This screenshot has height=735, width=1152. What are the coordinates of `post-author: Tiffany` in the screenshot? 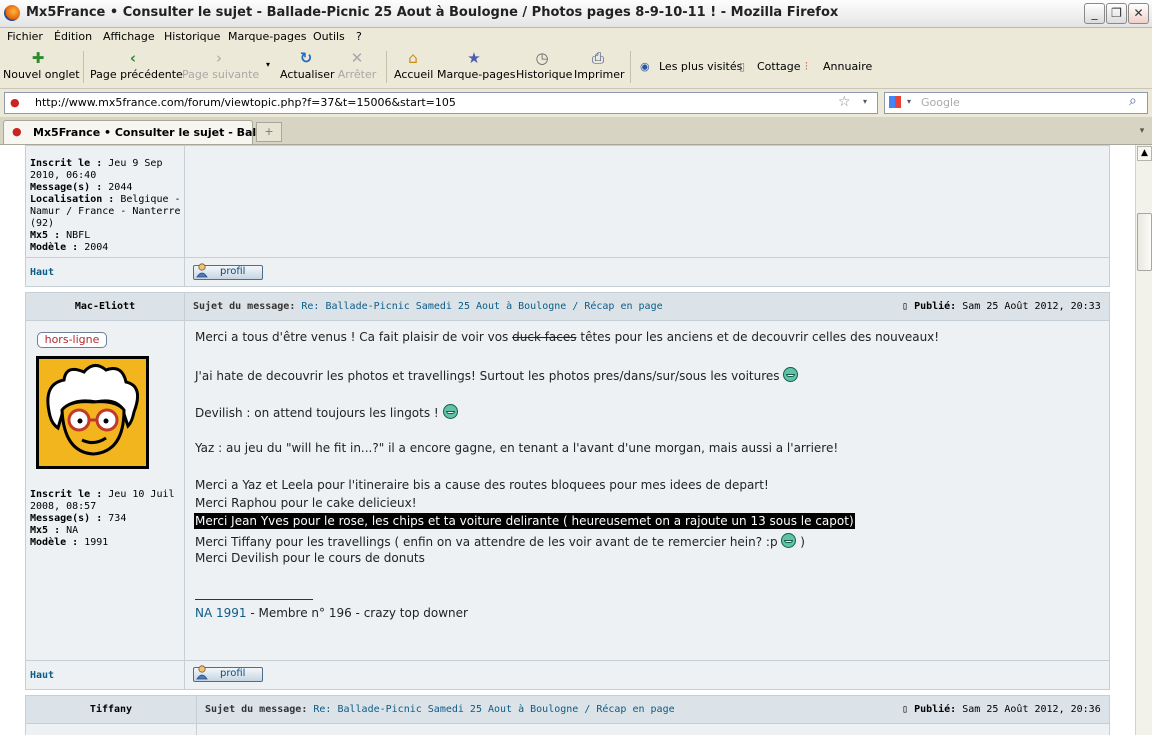 It's located at (111, 709).